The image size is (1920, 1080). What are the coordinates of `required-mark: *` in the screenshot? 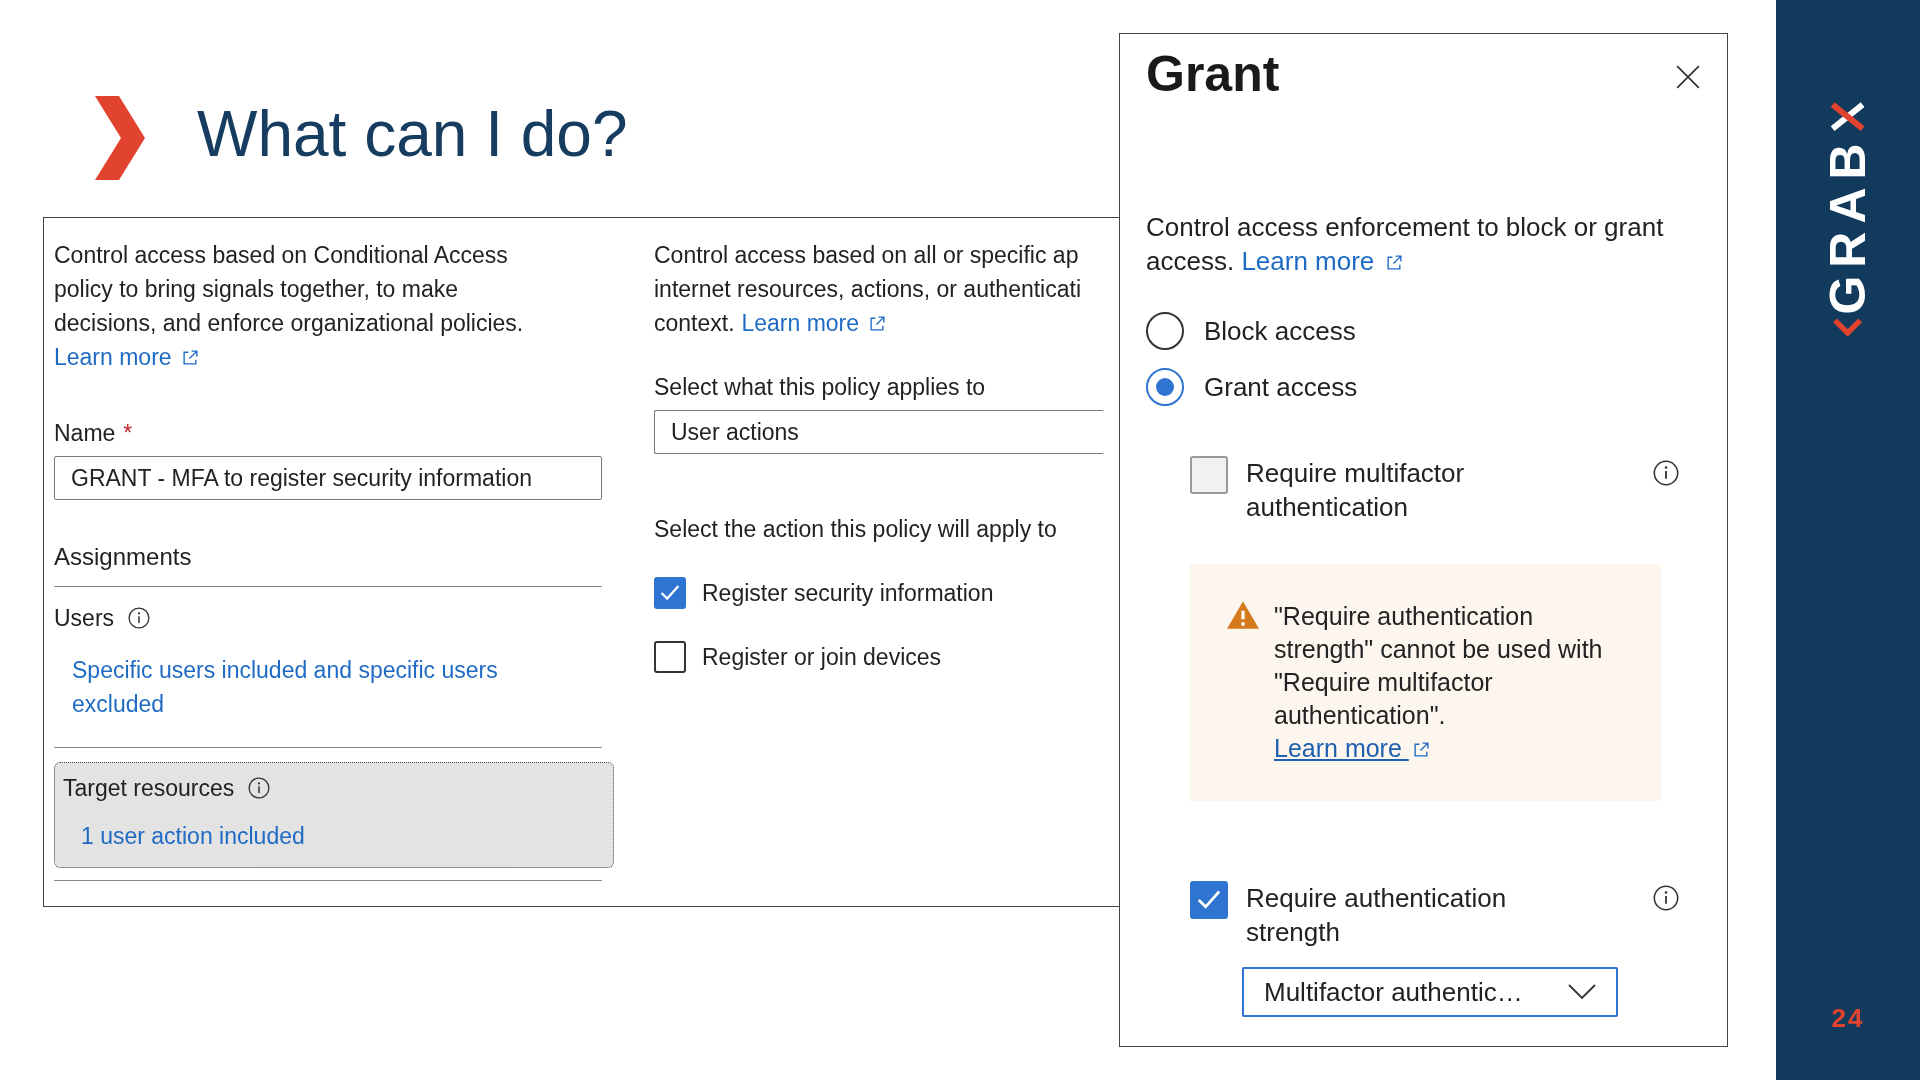 It's located at (128, 433).